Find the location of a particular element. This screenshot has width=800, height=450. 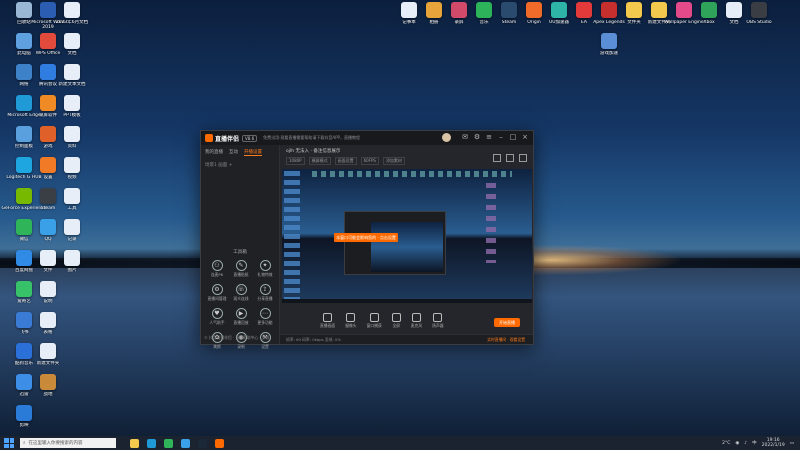

orientation-option: 横屏模式 is located at coordinates (319, 161).